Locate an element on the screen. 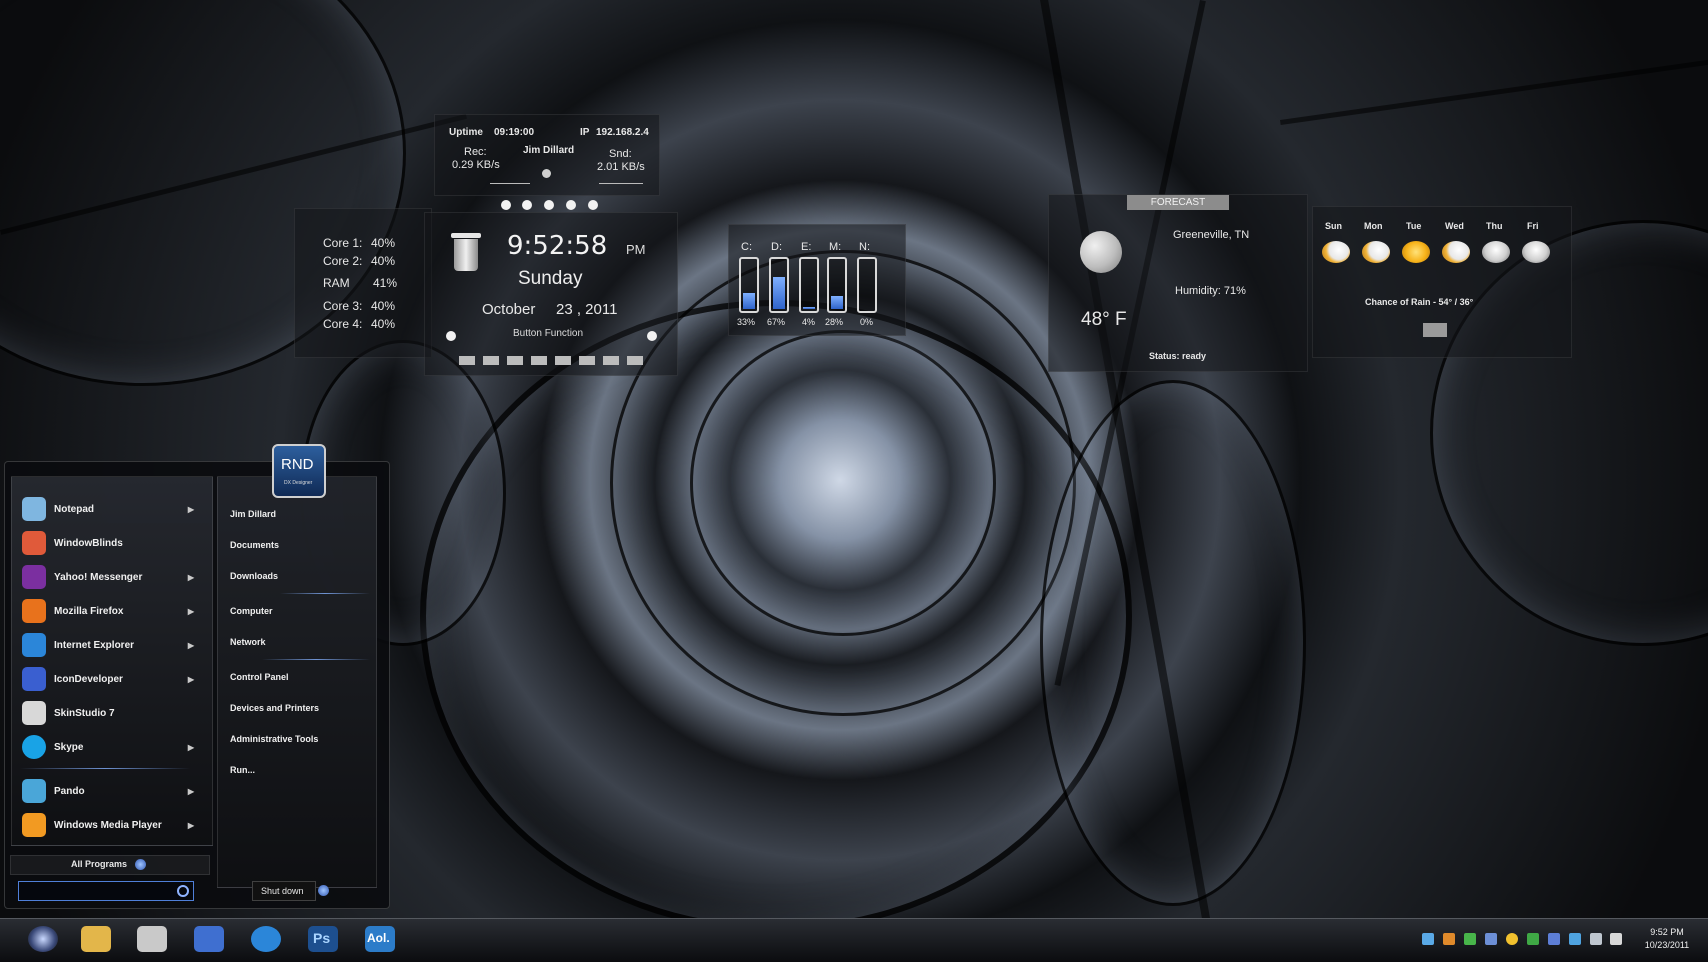 Image resolution: width=1708 pixels, height=962 pixels. photoshop-icon: Ps is located at coordinates (323, 939).